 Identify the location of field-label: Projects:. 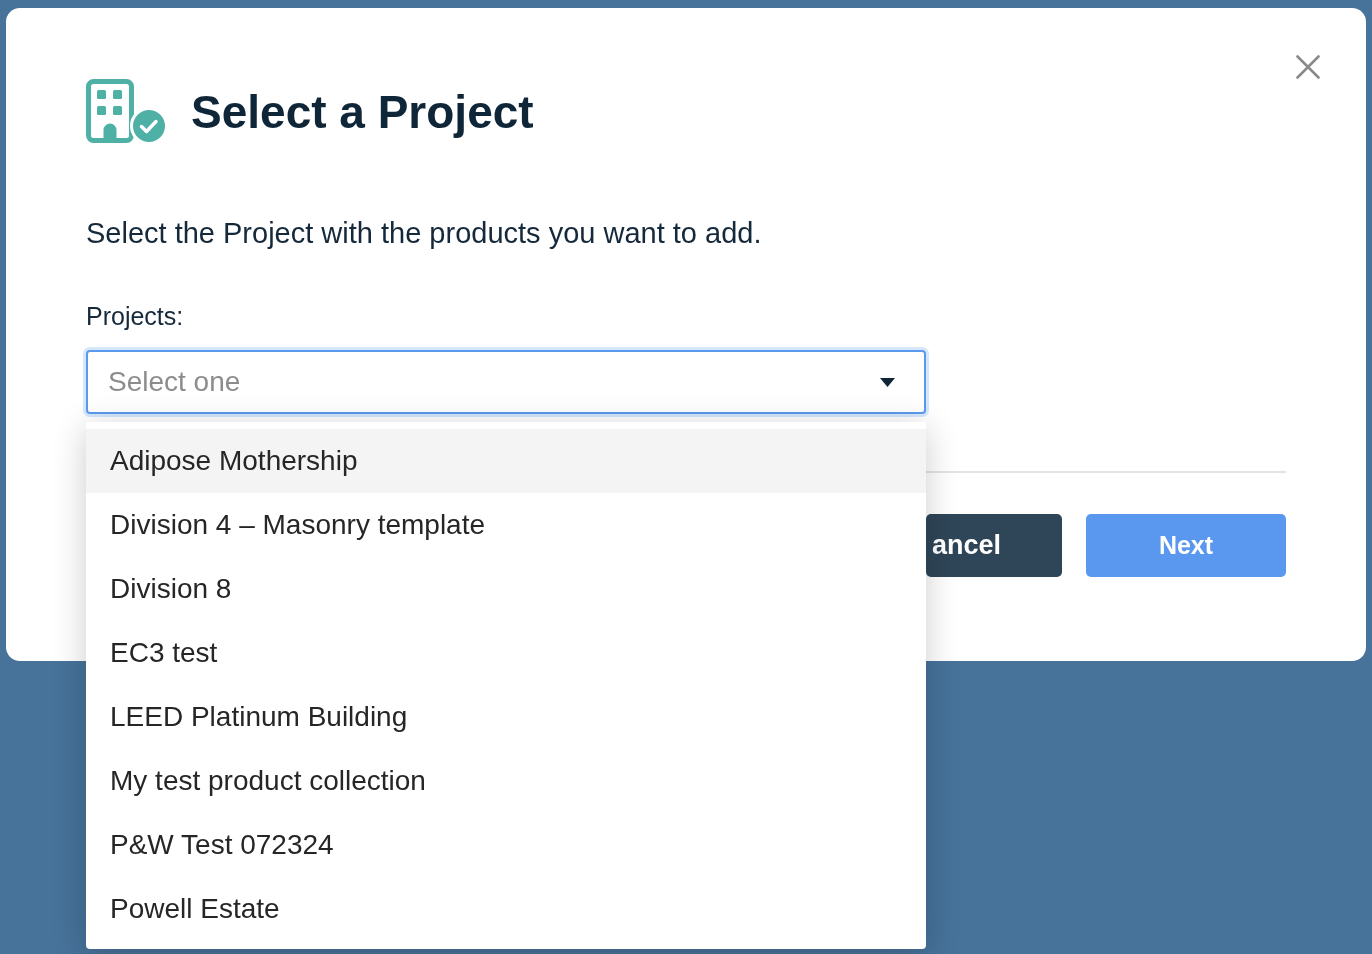
(135, 316).